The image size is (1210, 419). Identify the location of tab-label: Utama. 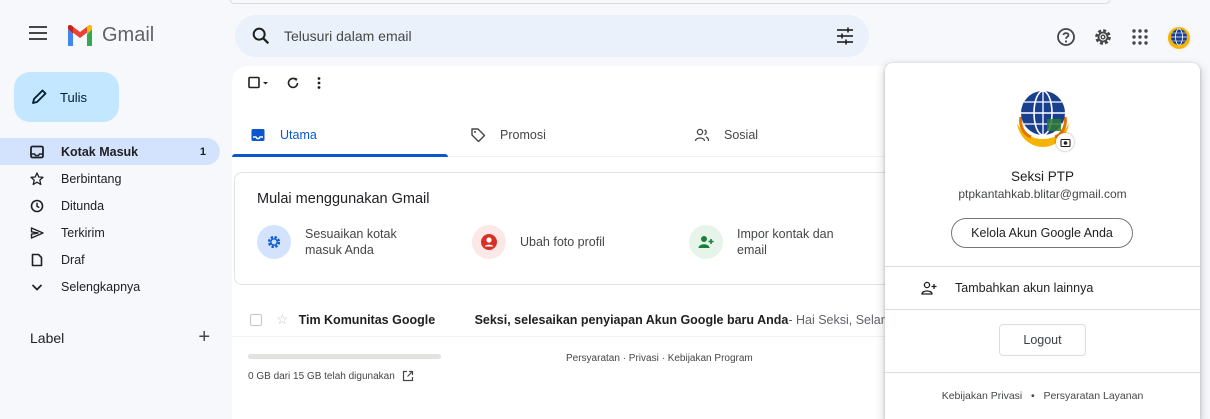
(298, 135).